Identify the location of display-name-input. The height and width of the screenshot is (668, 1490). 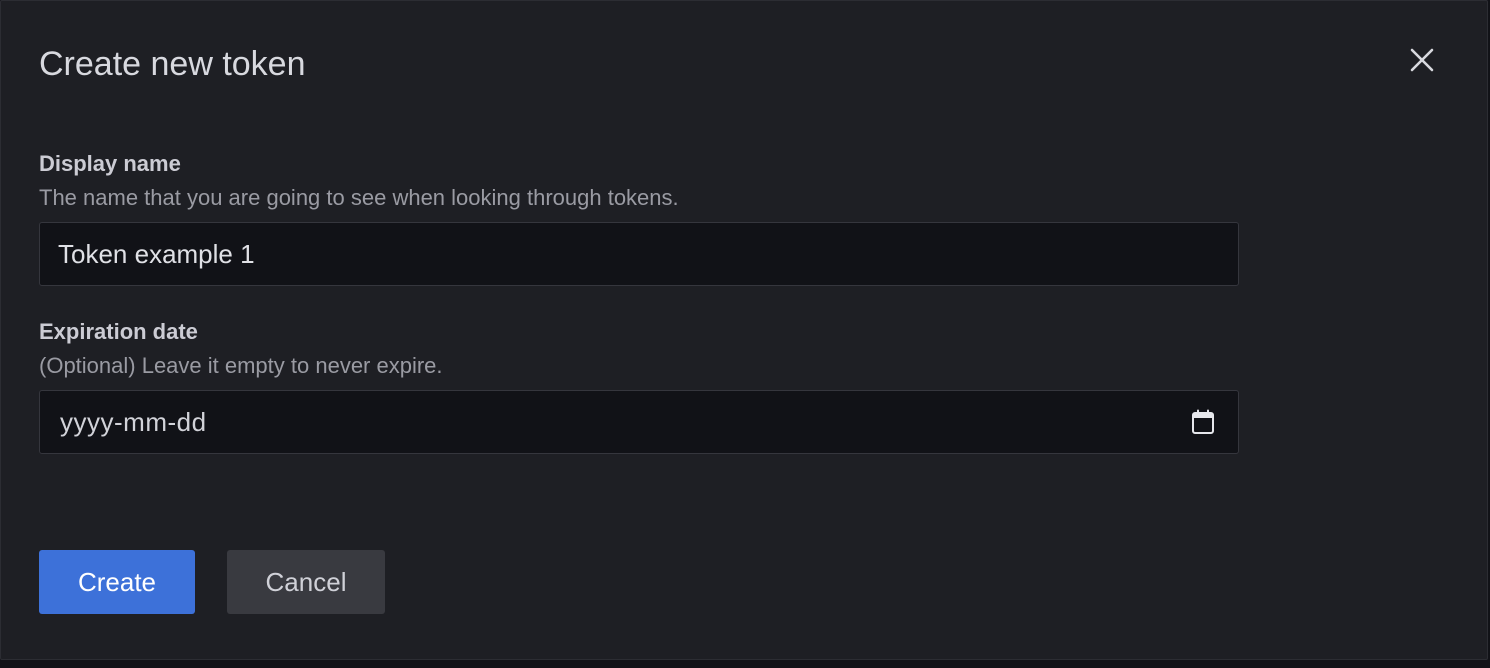
(639, 254).